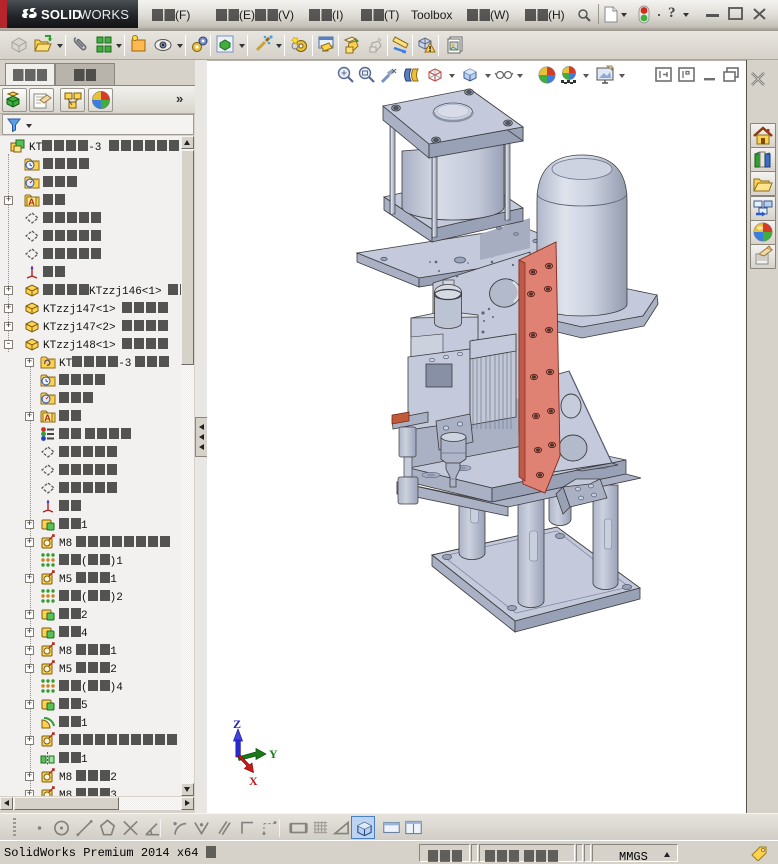  I want to click on svg-text: X, so click(253, 781).